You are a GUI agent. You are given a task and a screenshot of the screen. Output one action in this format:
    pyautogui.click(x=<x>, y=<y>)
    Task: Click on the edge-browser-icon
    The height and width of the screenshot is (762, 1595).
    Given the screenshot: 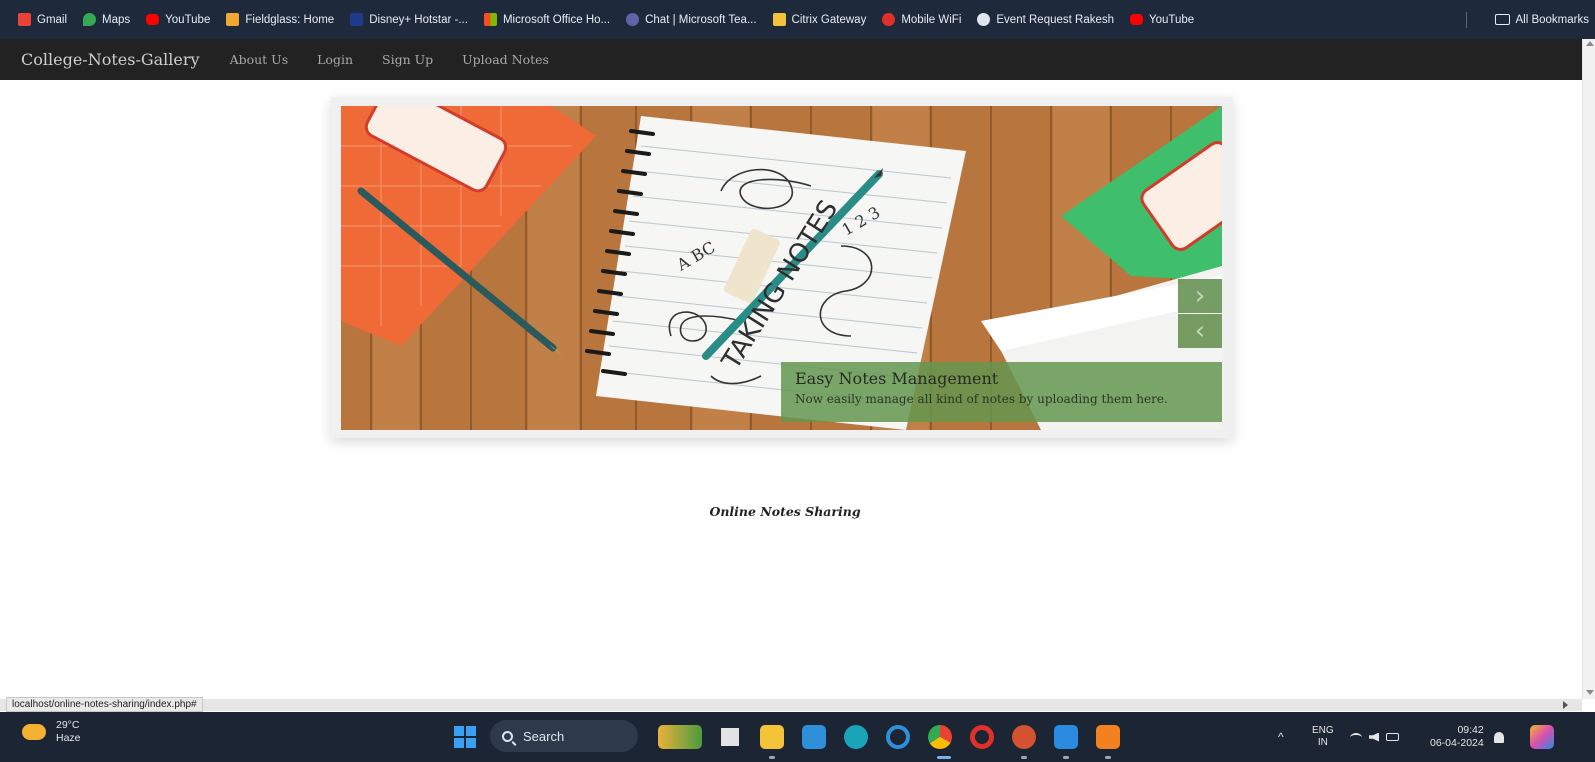 What is the action you would take?
    pyautogui.click(x=856, y=737)
    